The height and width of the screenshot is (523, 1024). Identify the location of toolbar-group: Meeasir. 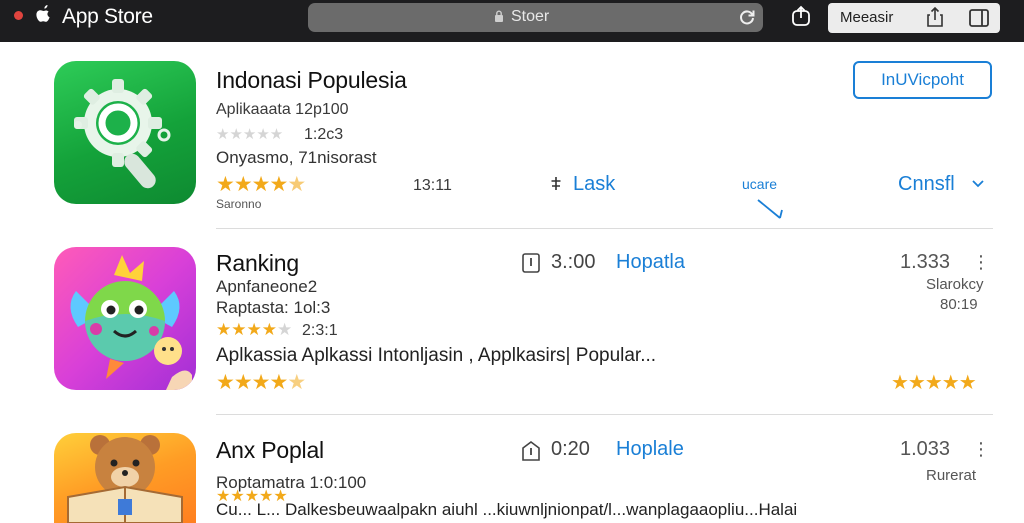
(914, 18).